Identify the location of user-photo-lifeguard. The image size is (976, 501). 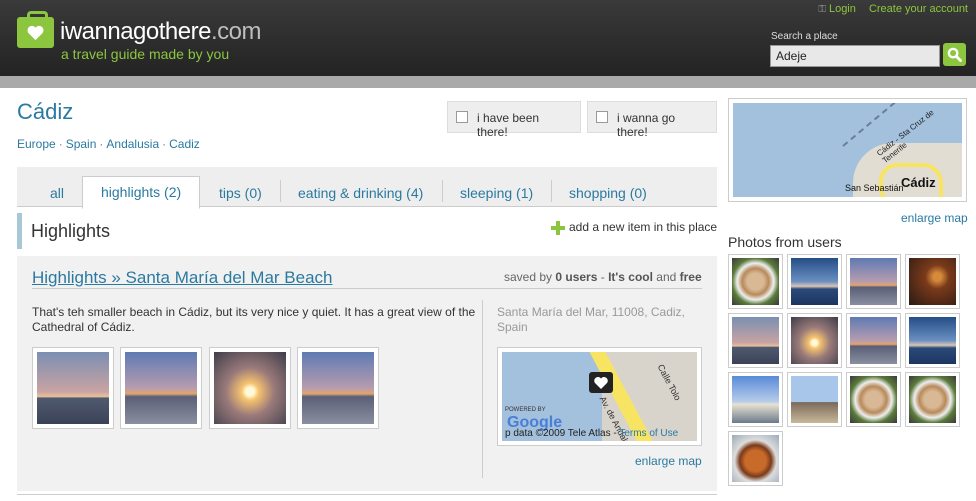
(814, 399).